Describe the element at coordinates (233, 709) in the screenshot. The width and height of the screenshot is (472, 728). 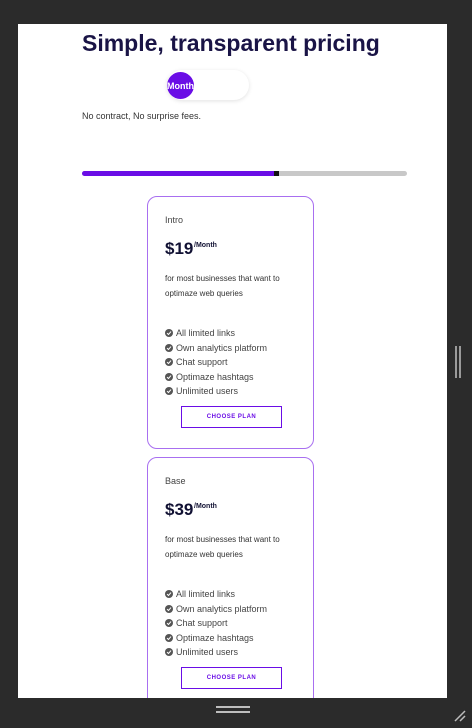
I see `drag-handle-icon` at that location.